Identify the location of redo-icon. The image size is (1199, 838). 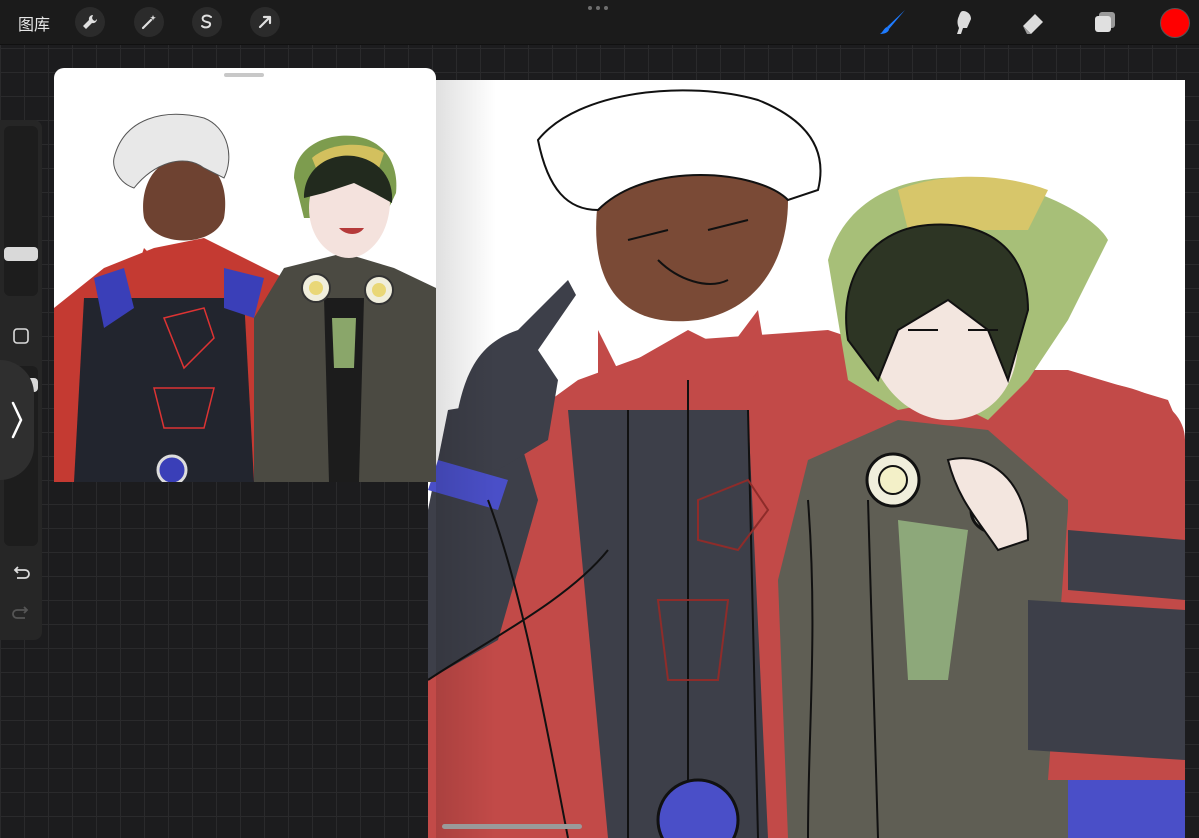
(20, 612).